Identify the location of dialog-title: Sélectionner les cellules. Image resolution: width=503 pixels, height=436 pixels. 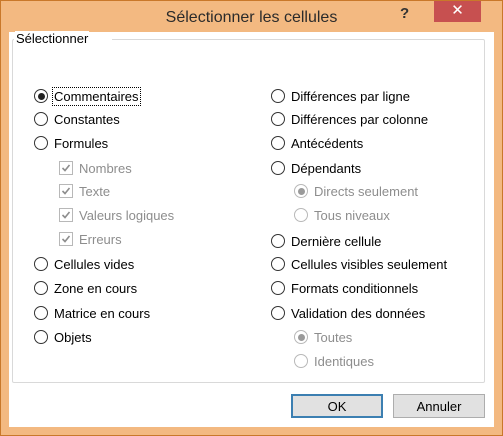
(251, 17).